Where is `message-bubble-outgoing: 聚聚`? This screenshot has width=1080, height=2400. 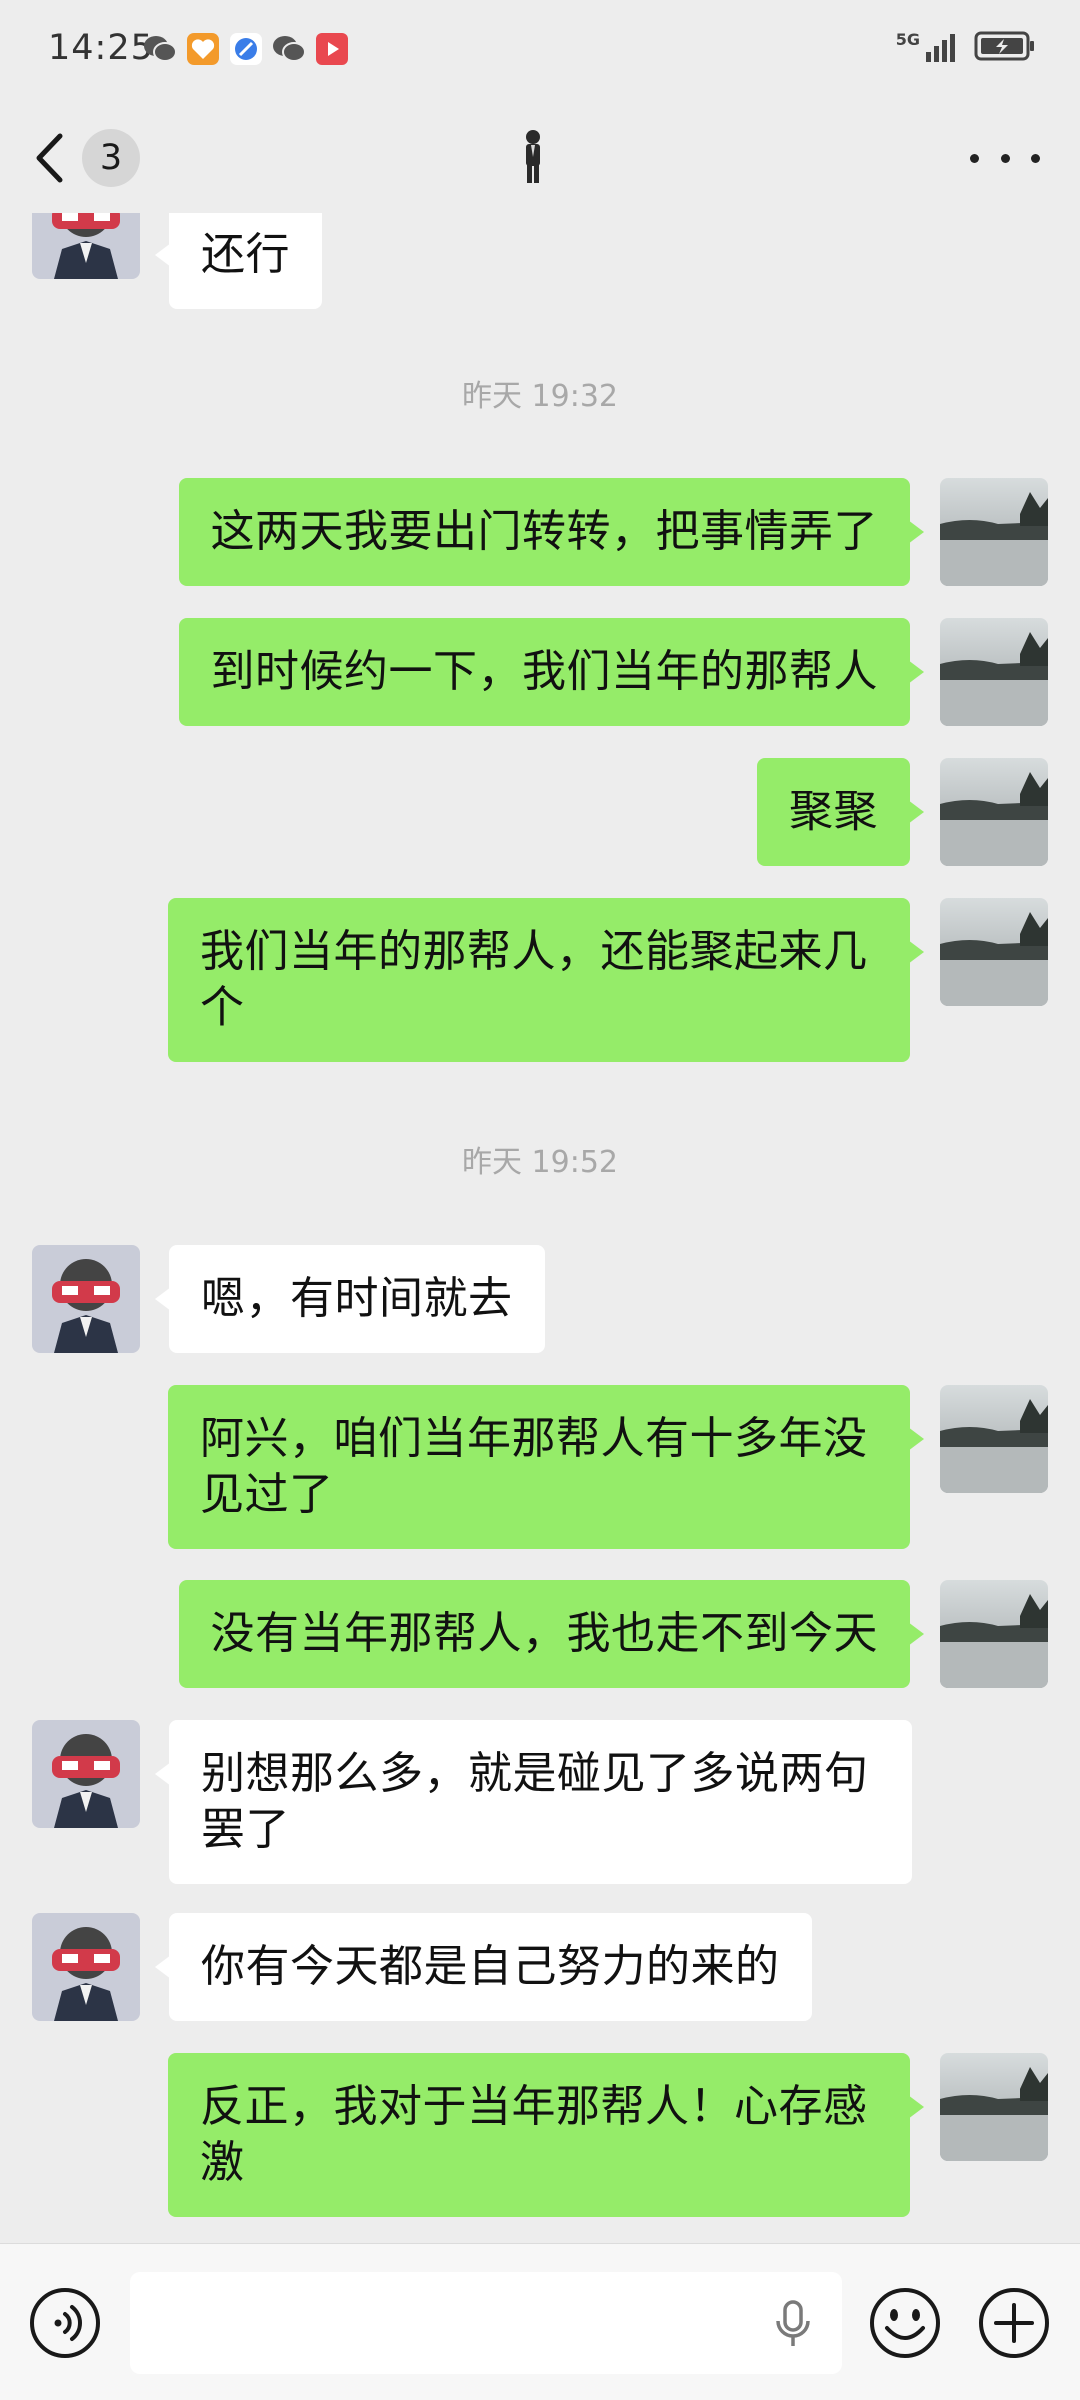
message-bubble-outgoing: 聚聚 is located at coordinates (840, 812).